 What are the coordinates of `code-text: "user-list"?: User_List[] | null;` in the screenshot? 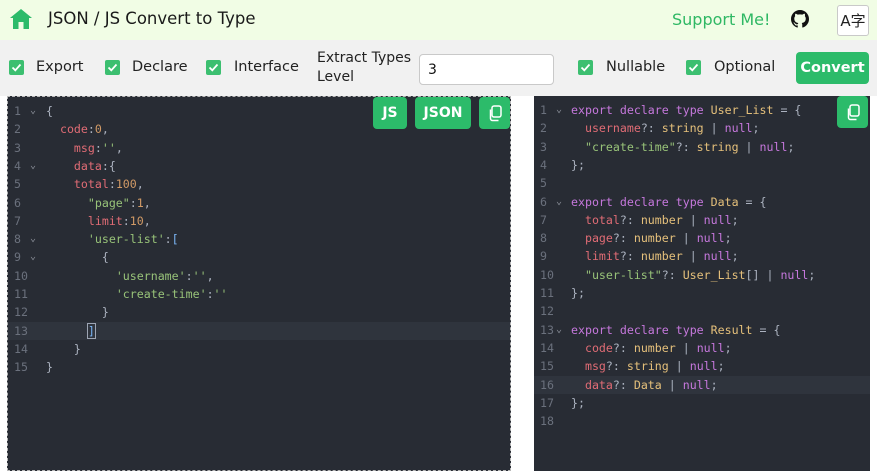 It's located at (700, 274).